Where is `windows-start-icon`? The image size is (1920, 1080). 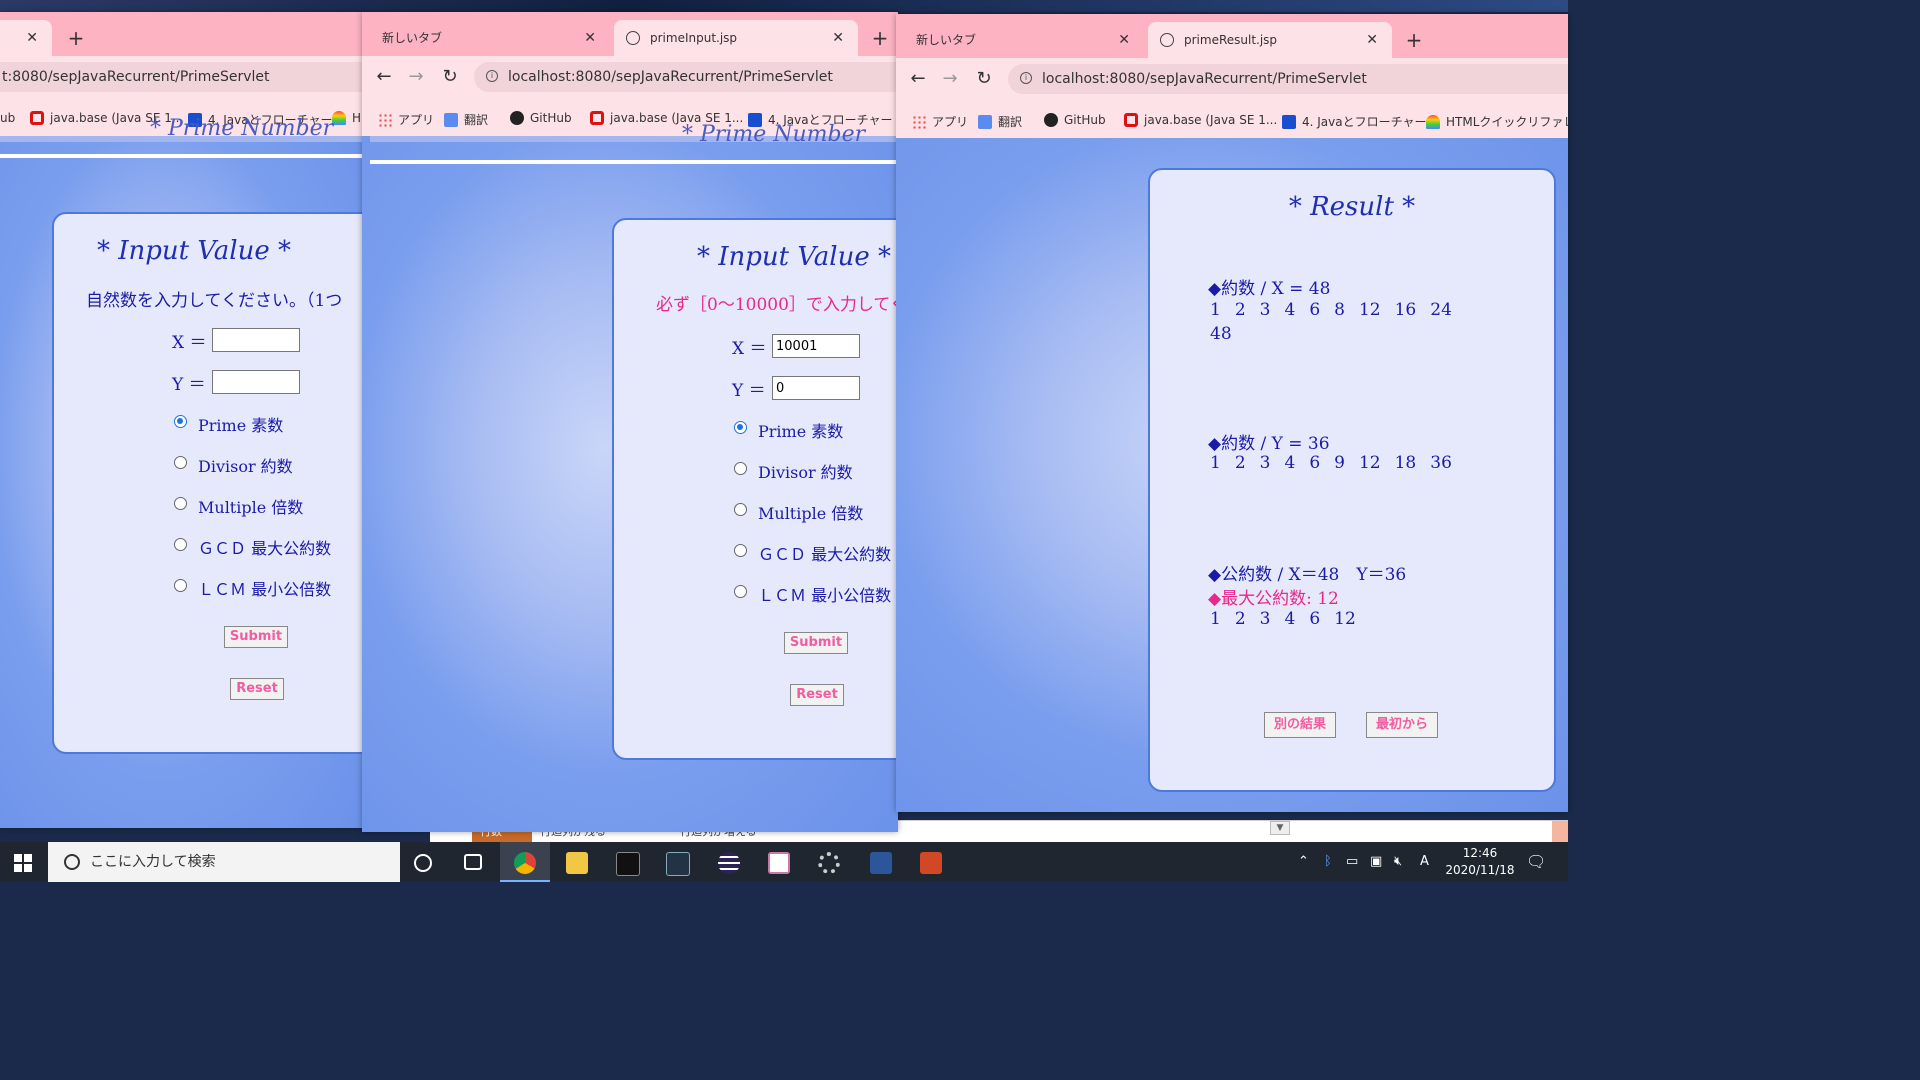
windows-start-icon is located at coordinates (23, 863).